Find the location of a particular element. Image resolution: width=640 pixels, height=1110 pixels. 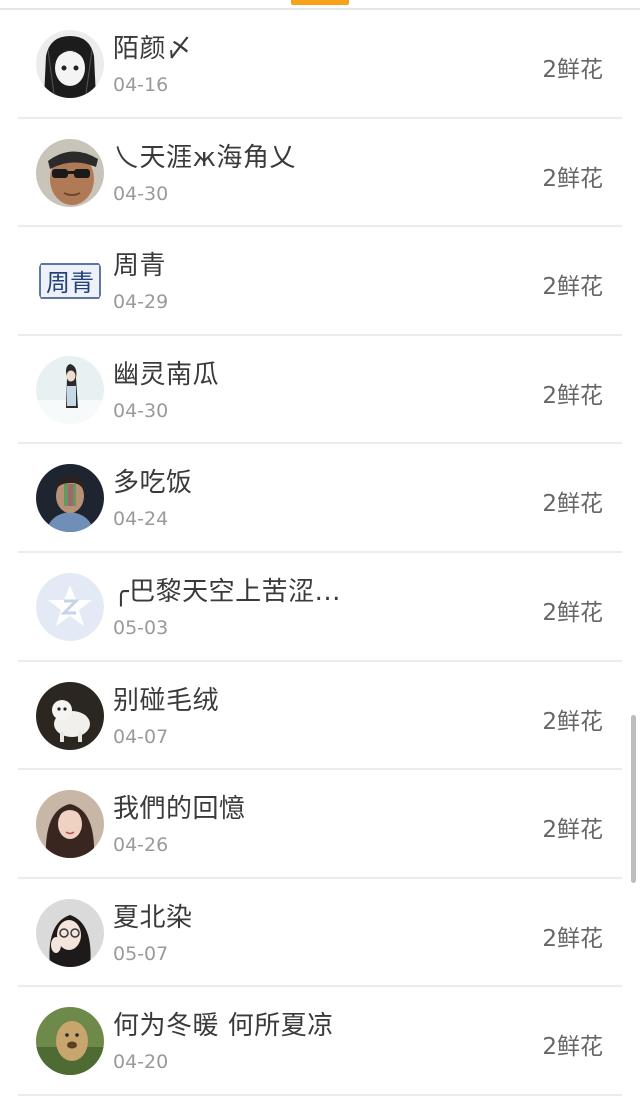

gift-date: 05-07 is located at coordinates (141, 953).